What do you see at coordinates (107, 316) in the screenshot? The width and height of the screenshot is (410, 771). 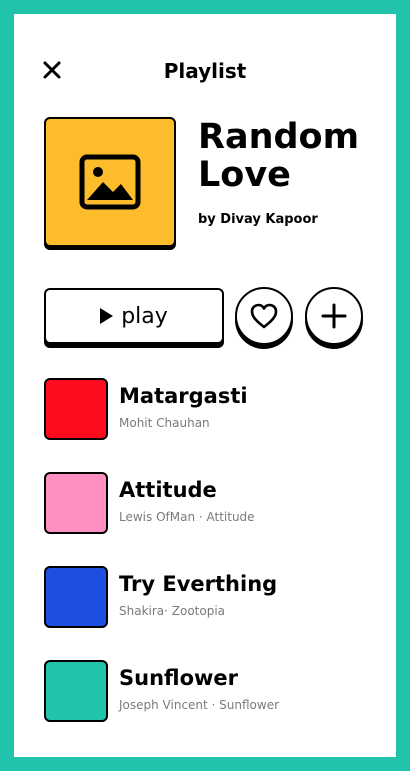 I see `play-icon` at bounding box center [107, 316].